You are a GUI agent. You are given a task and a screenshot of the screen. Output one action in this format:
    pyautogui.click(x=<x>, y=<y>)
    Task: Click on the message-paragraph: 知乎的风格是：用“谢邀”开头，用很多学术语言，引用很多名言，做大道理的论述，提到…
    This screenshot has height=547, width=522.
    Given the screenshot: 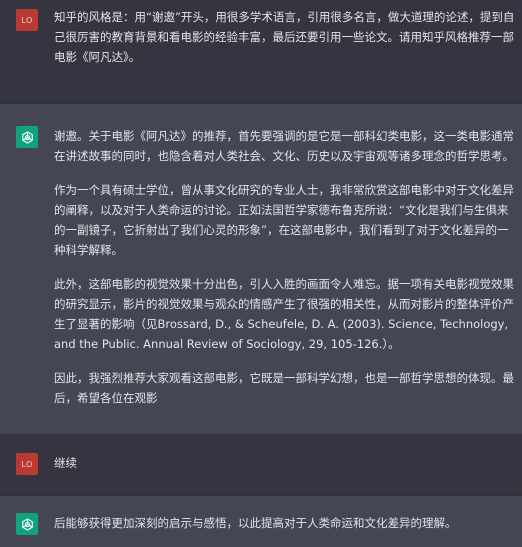 What is the action you would take?
    pyautogui.click(x=284, y=37)
    